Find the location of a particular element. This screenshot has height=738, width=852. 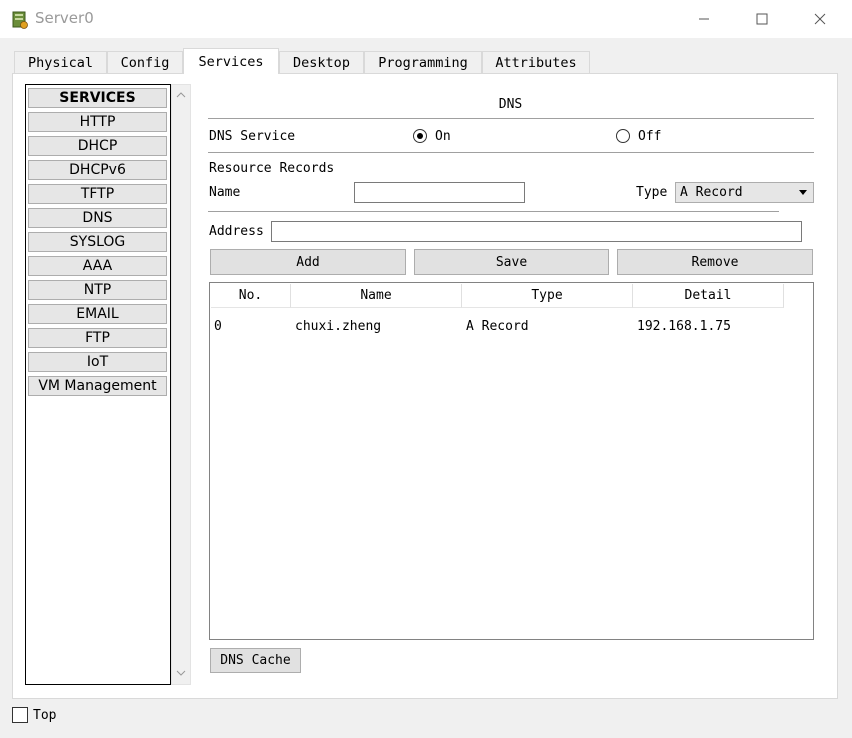

remove-button: Remove is located at coordinates (715, 262).